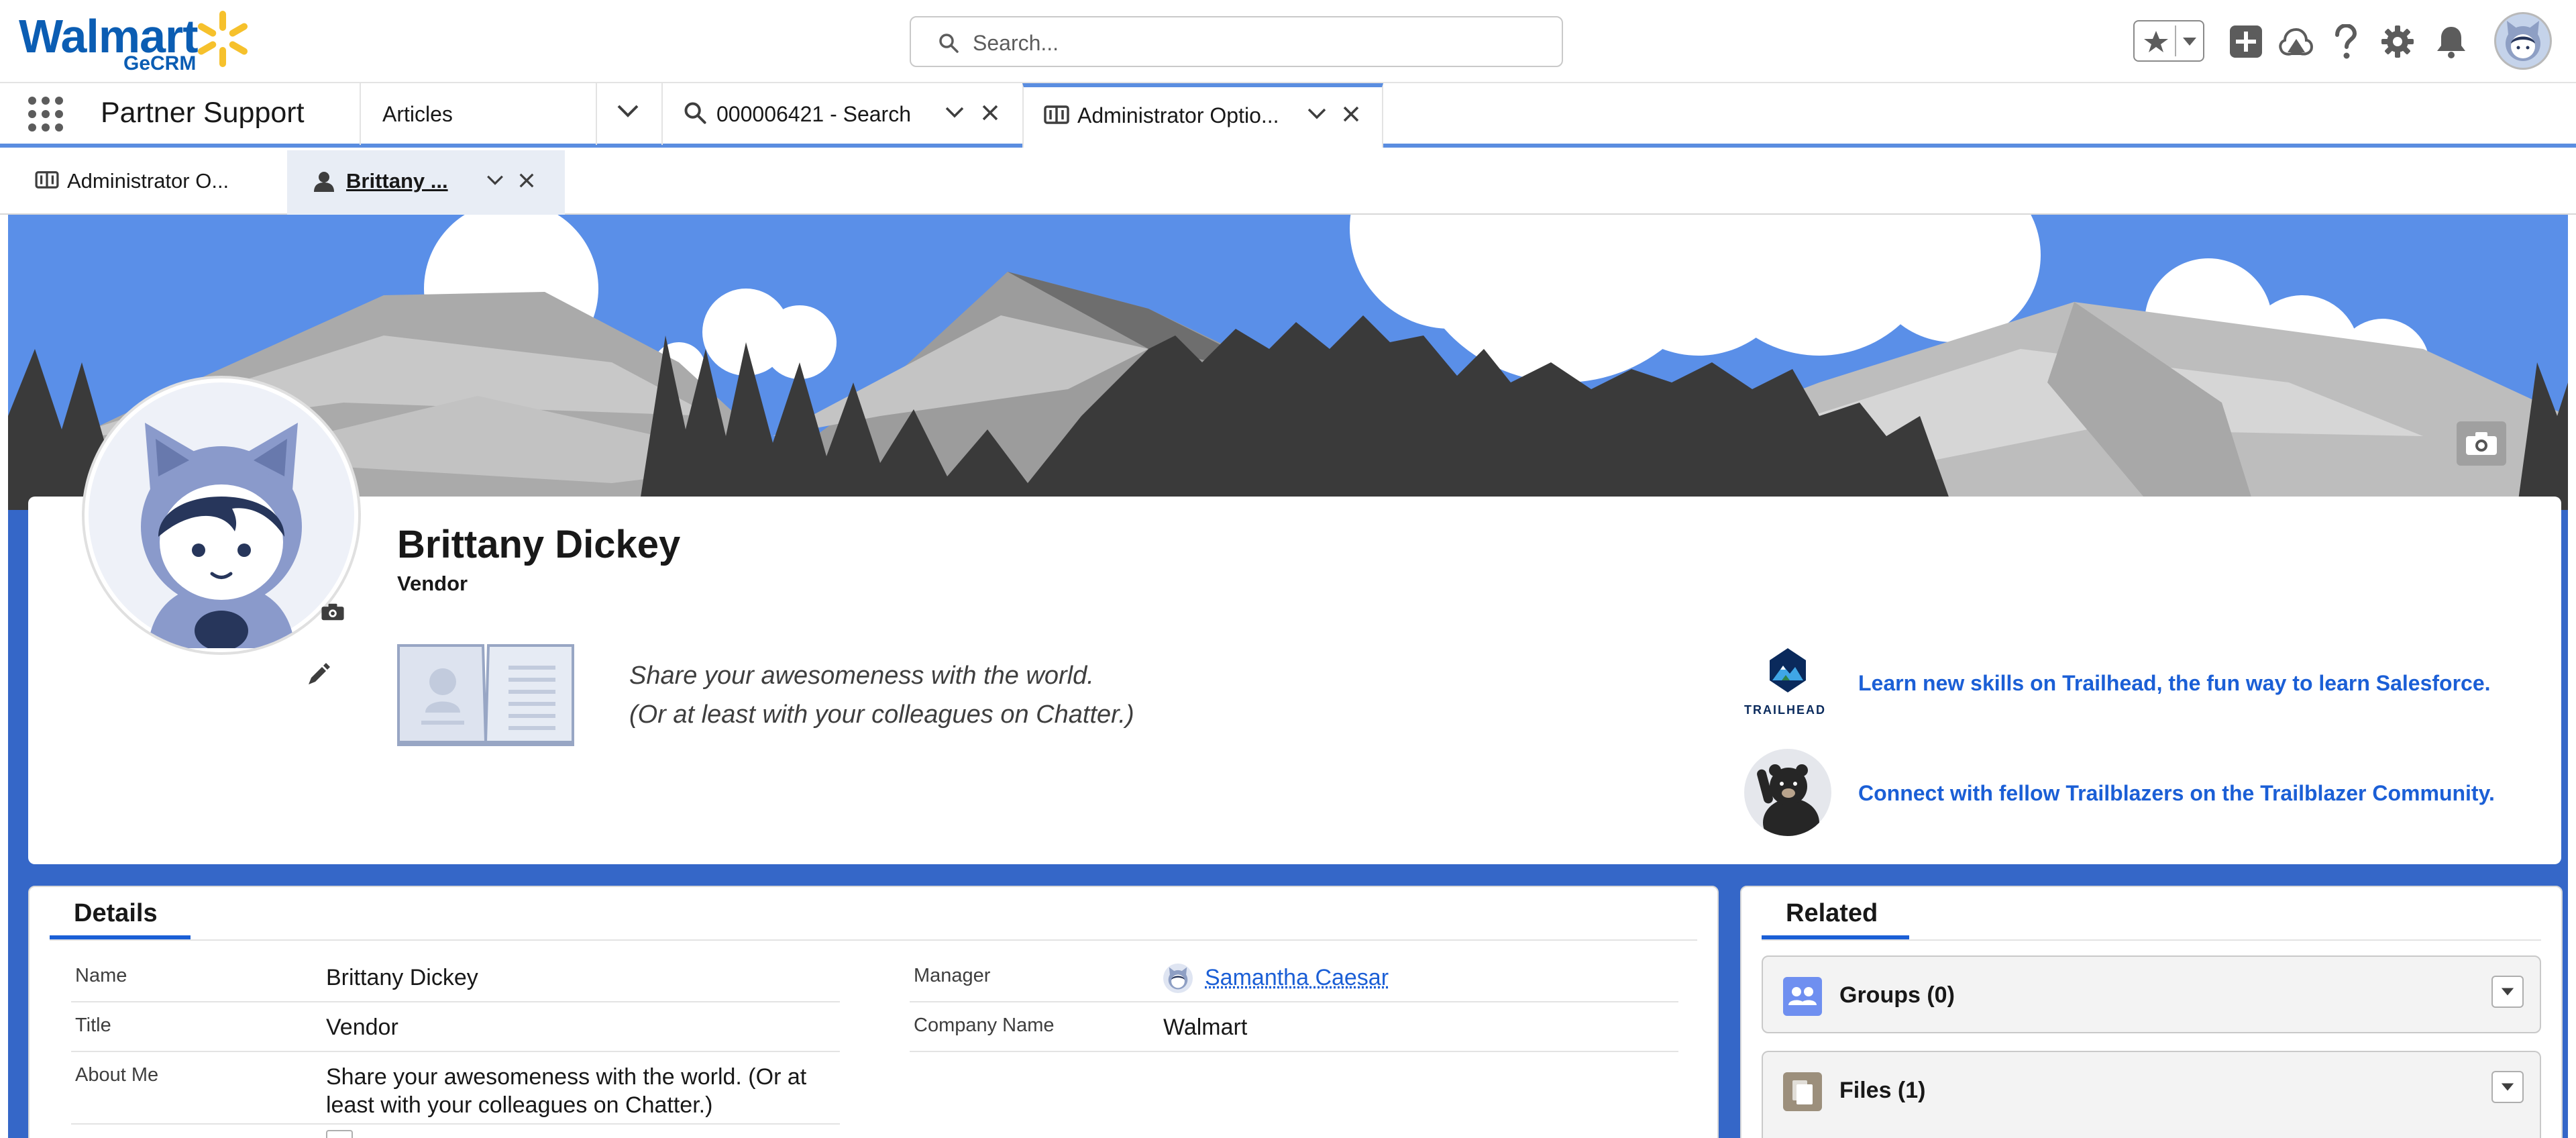 The width and height of the screenshot is (2576, 1138). What do you see at coordinates (1897, 995) in the screenshot?
I see `related-list-label: Groups (0)` at bounding box center [1897, 995].